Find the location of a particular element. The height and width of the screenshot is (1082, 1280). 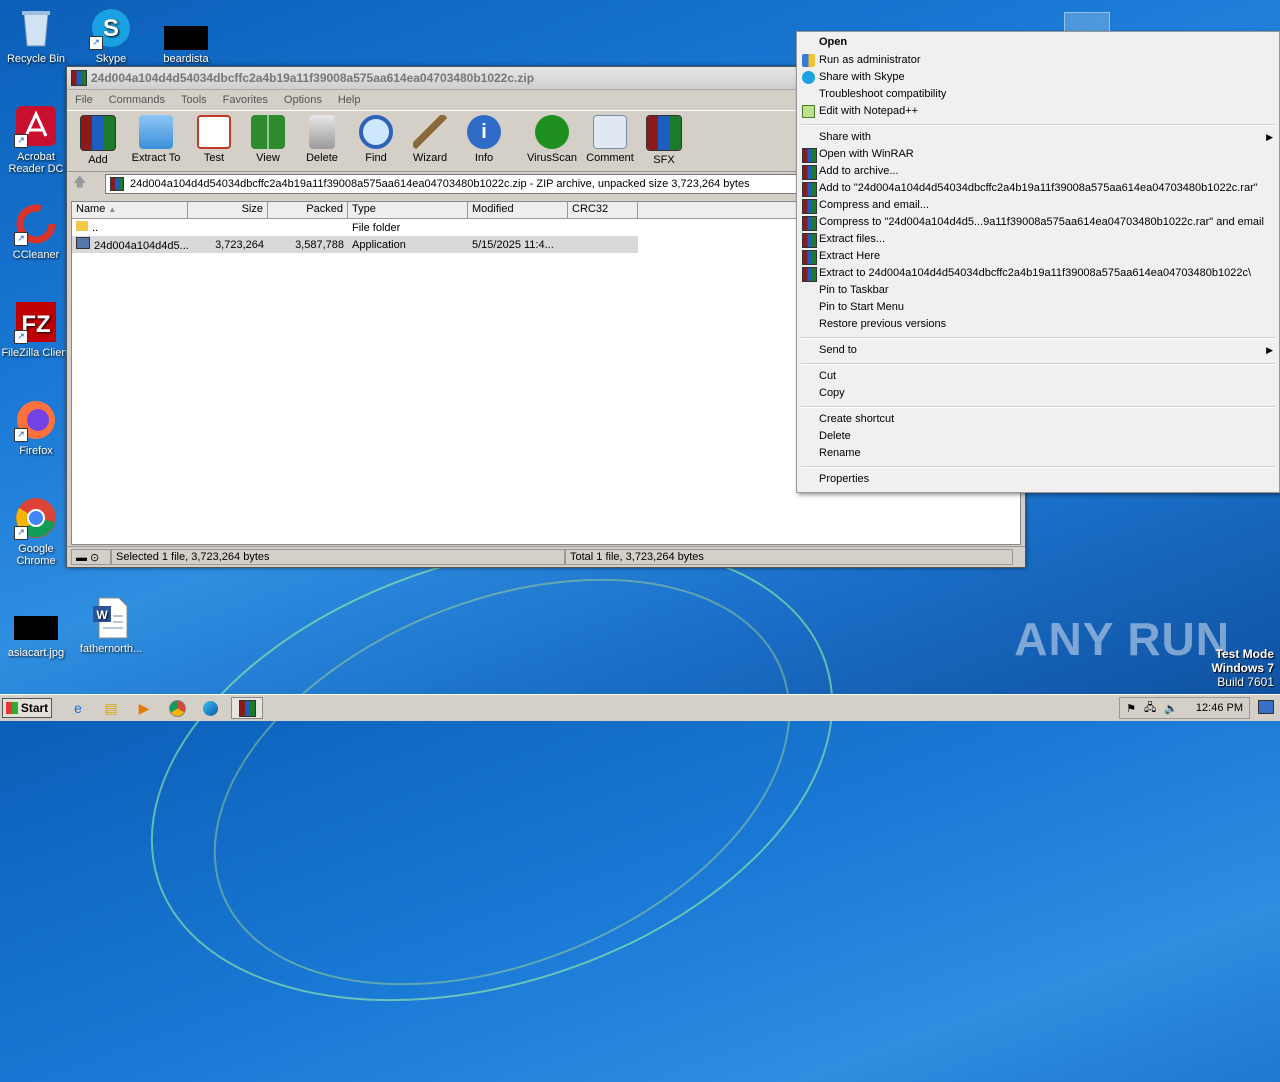

column-crc32: CRC32 is located at coordinates (603, 210).